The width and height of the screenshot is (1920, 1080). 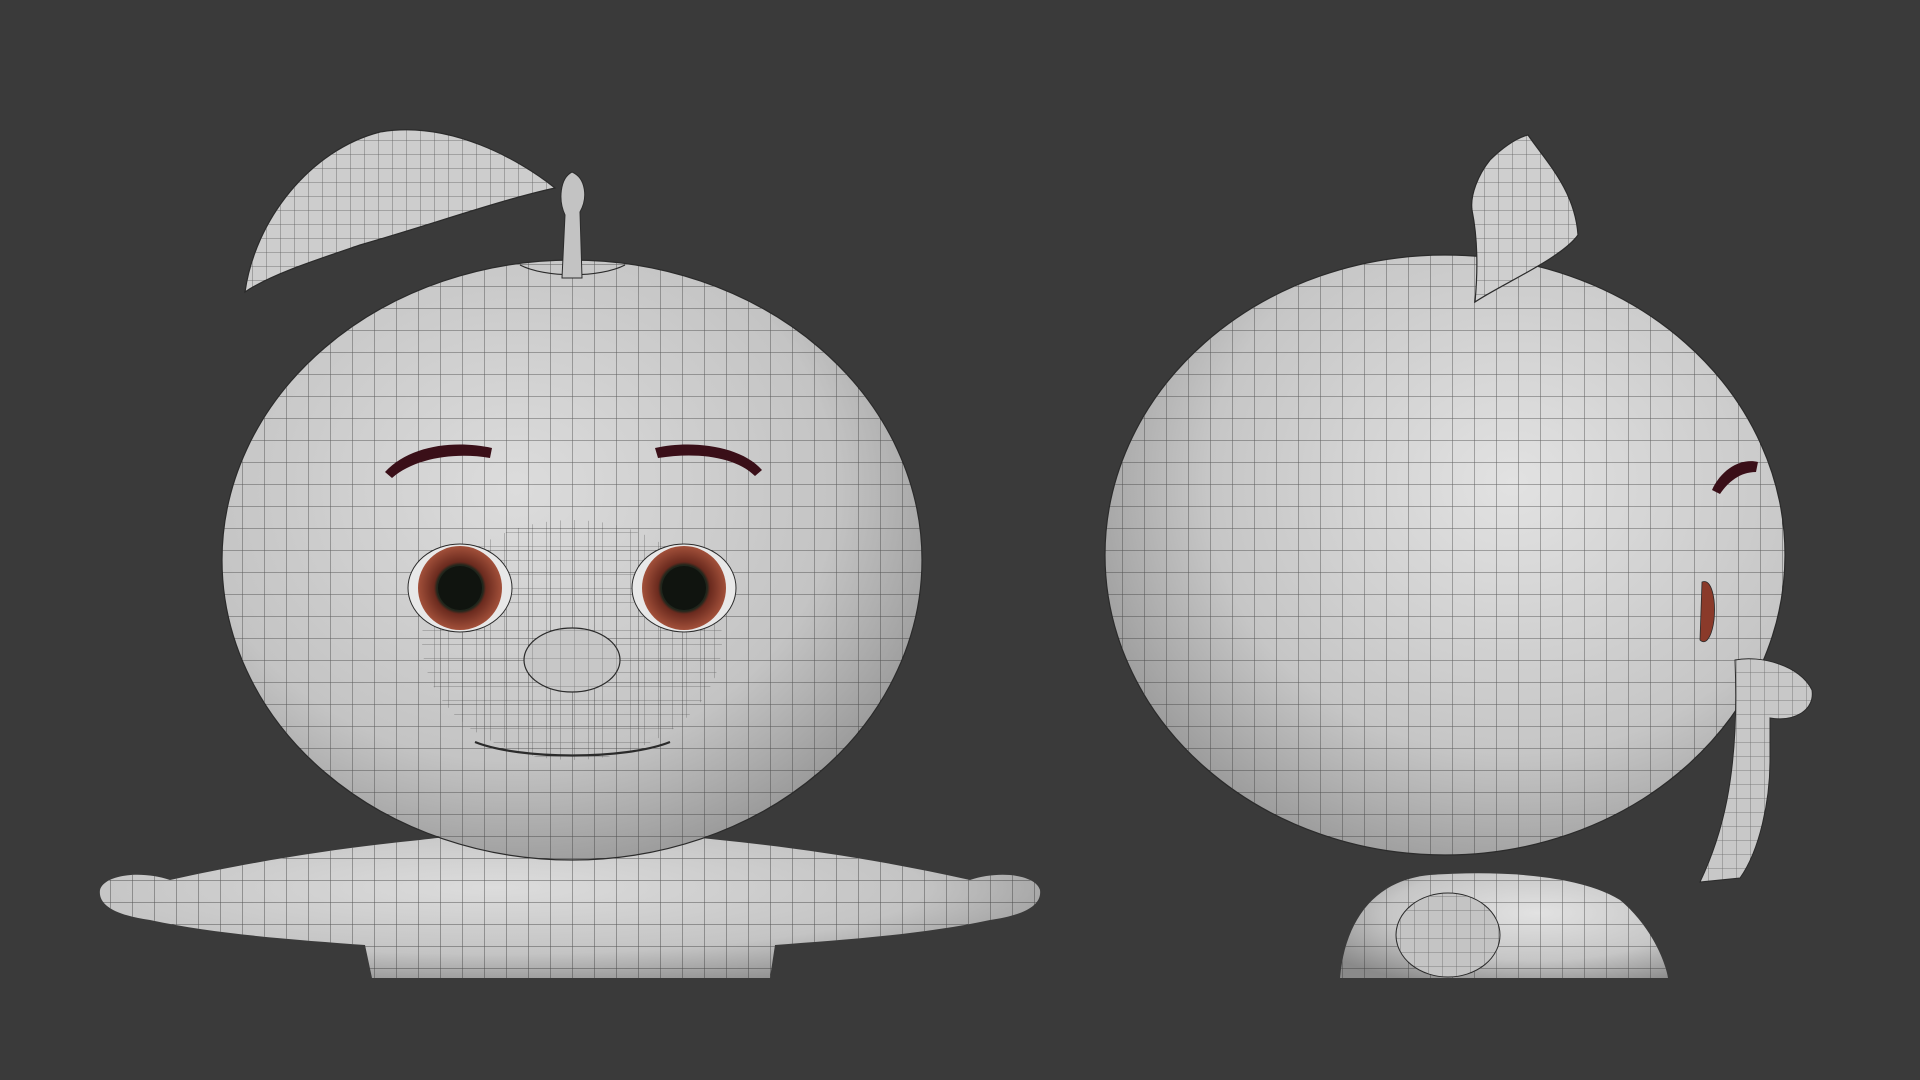 I want to click on side-body, so click(x=1504, y=925).